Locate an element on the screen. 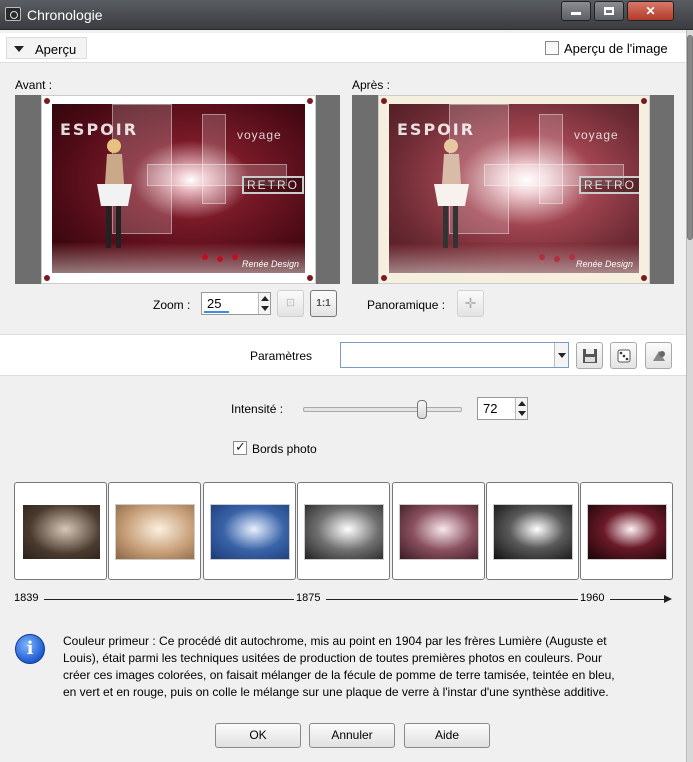 The image size is (693, 762). parameters-combobox is located at coordinates (454, 355).